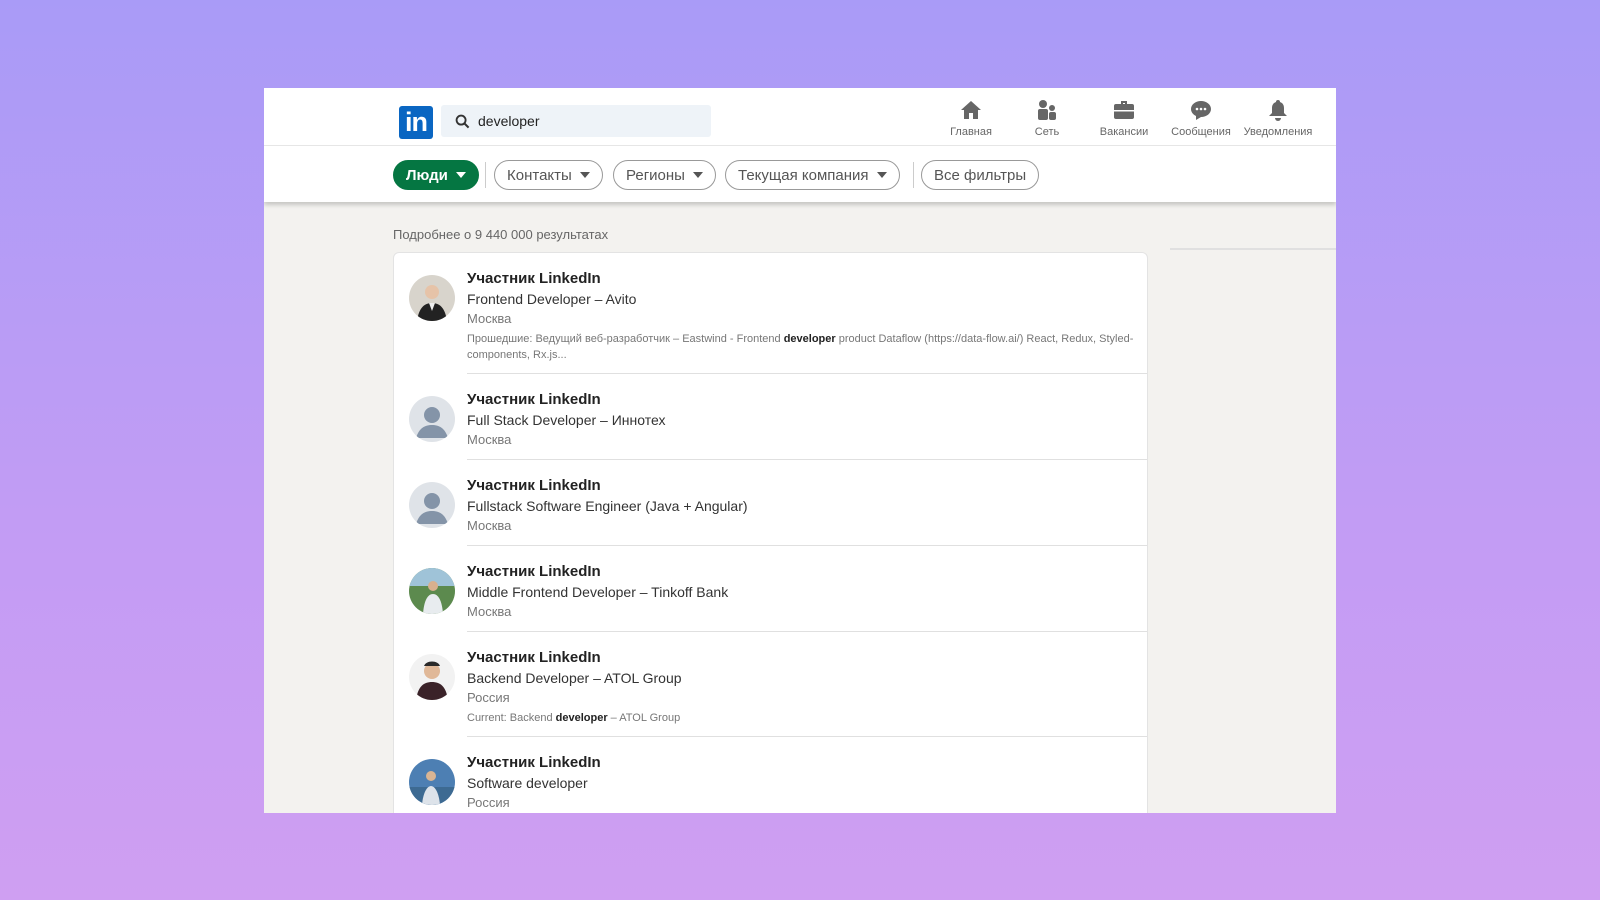 Image resolution: width=1600 pixels, height=900 pixels. What do you see at coordinates (644, 718) in the screenshot?
I see `snippet-text: – ATOL Group` at bounding box center [644, 718].